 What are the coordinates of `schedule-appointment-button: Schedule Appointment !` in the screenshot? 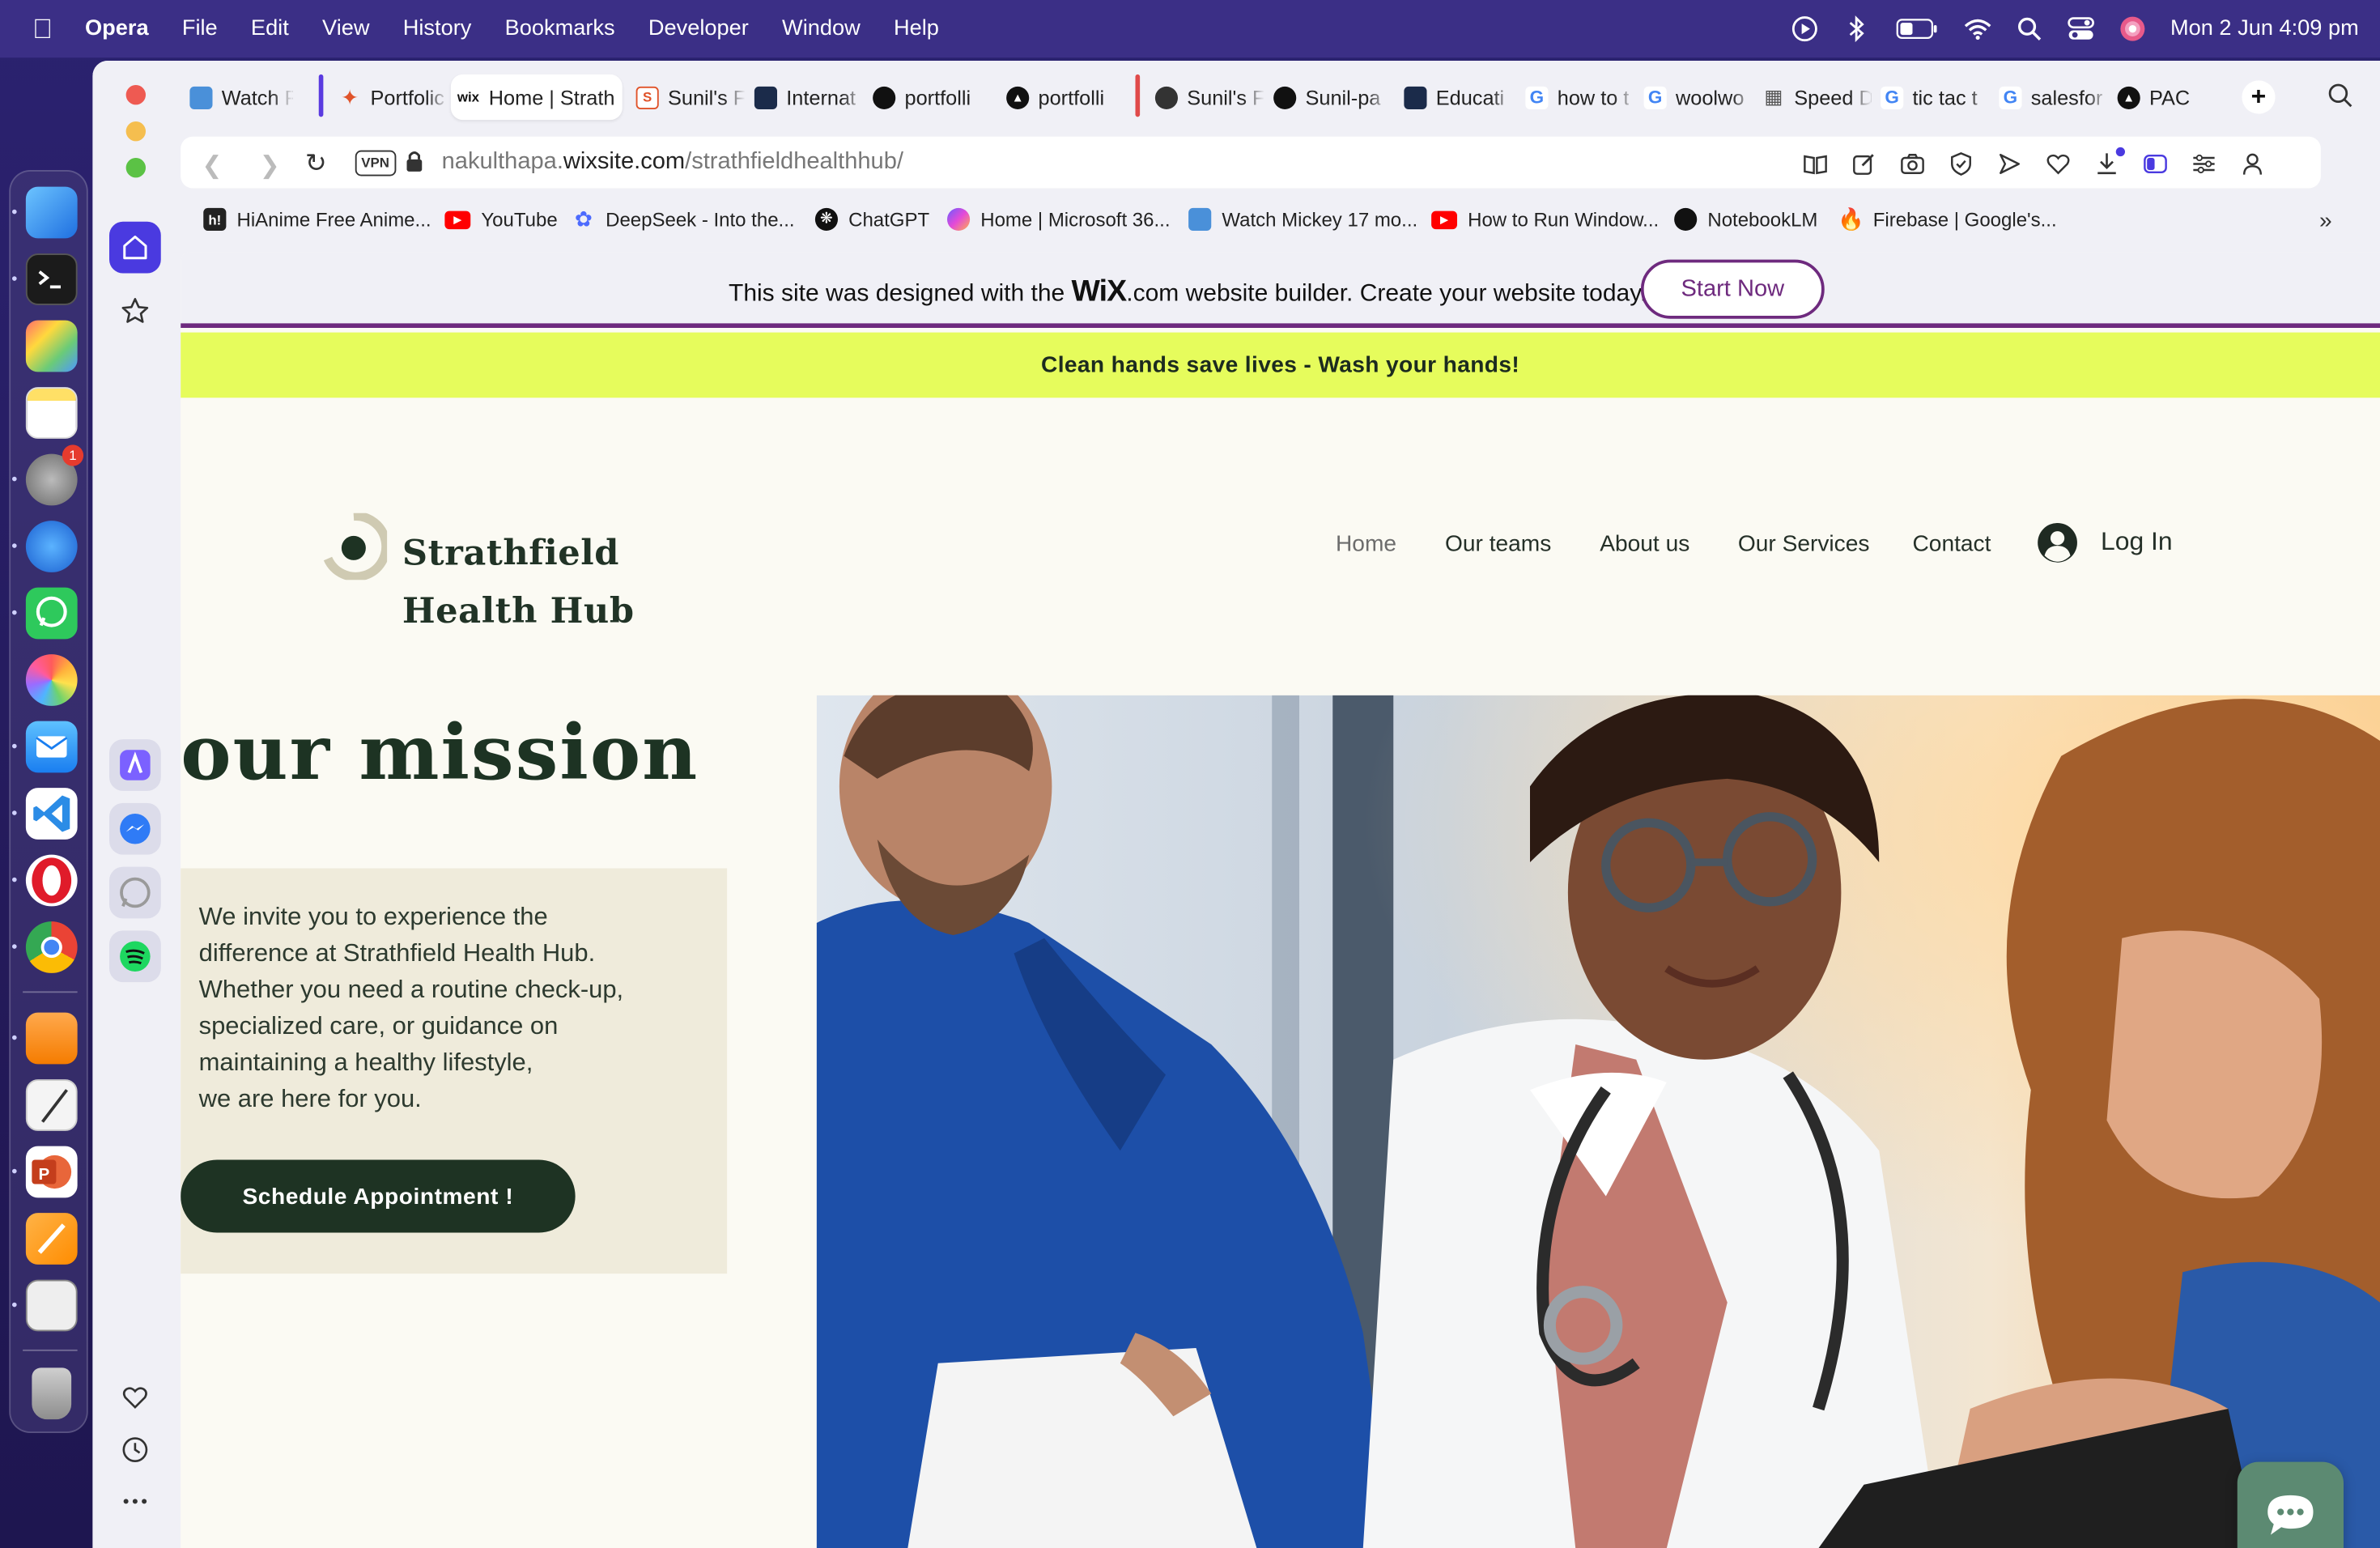 It's located at (378, 1196).